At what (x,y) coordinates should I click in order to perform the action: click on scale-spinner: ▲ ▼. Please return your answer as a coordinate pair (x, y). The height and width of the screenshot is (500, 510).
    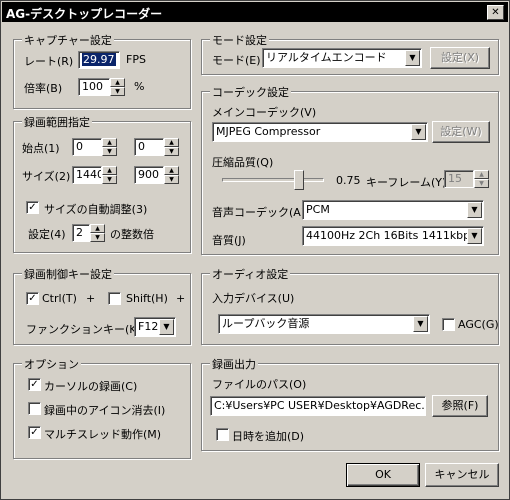
    Looking at the image, I should click on (117, 87).